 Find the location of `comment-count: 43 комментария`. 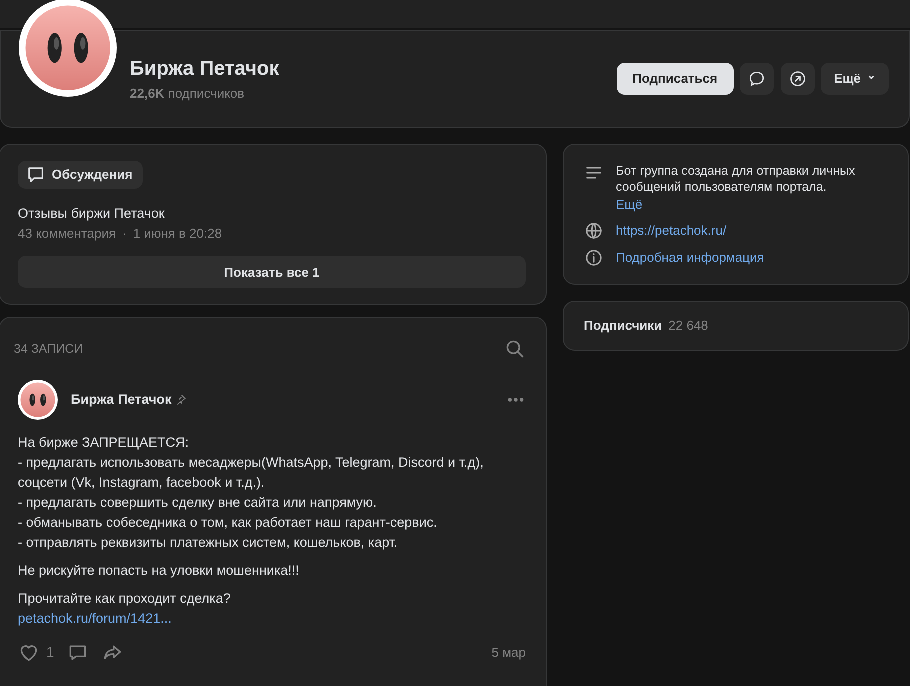

comment-count: 43 комментария is located at coordinates (67, 233).